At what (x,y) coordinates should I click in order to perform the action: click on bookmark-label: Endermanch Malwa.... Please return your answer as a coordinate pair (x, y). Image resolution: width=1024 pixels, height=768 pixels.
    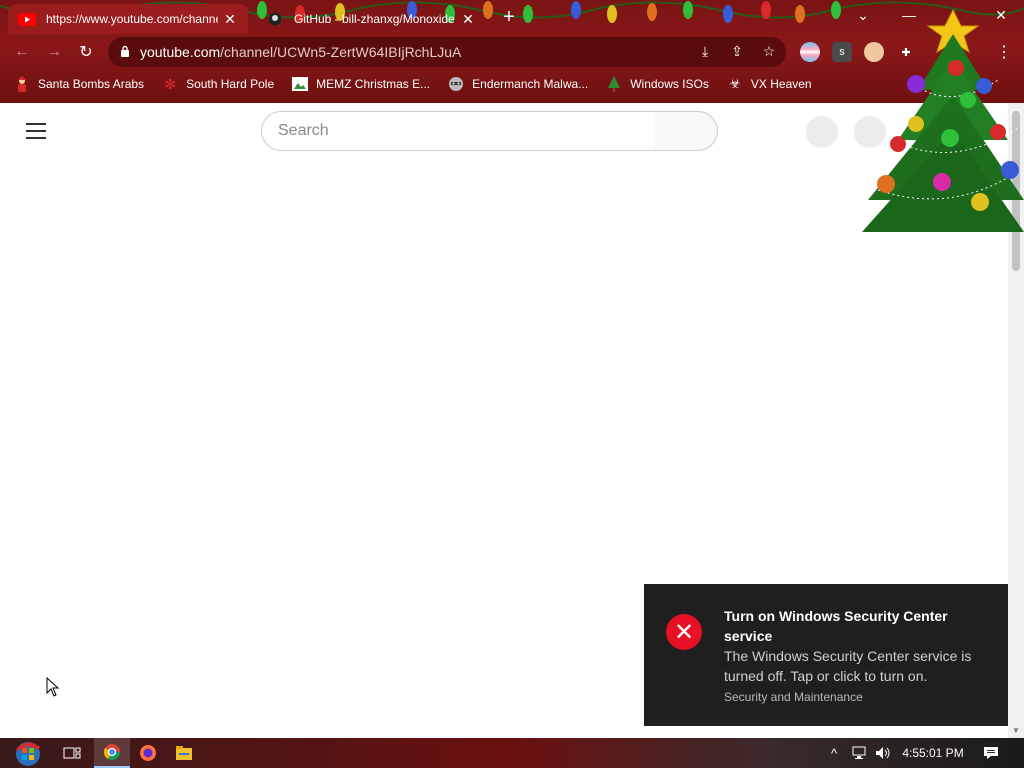
    Looking at the image, I should click on (530, 84).